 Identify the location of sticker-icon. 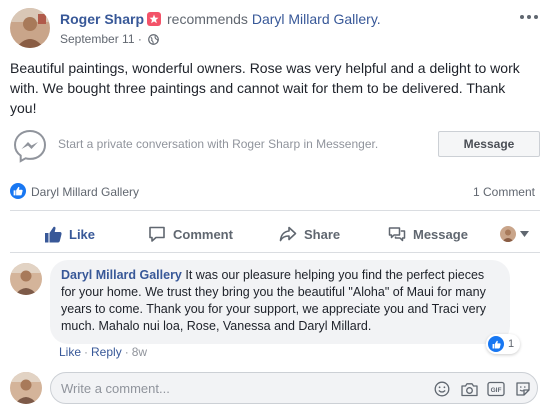
(523, 389).